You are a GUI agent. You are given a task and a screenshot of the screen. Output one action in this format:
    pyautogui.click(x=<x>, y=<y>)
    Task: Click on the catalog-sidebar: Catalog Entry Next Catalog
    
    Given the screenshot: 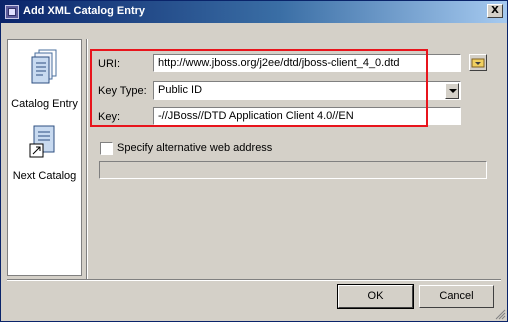 What is the action you would take?
    pyautogui.click(x=44, y=157)
    